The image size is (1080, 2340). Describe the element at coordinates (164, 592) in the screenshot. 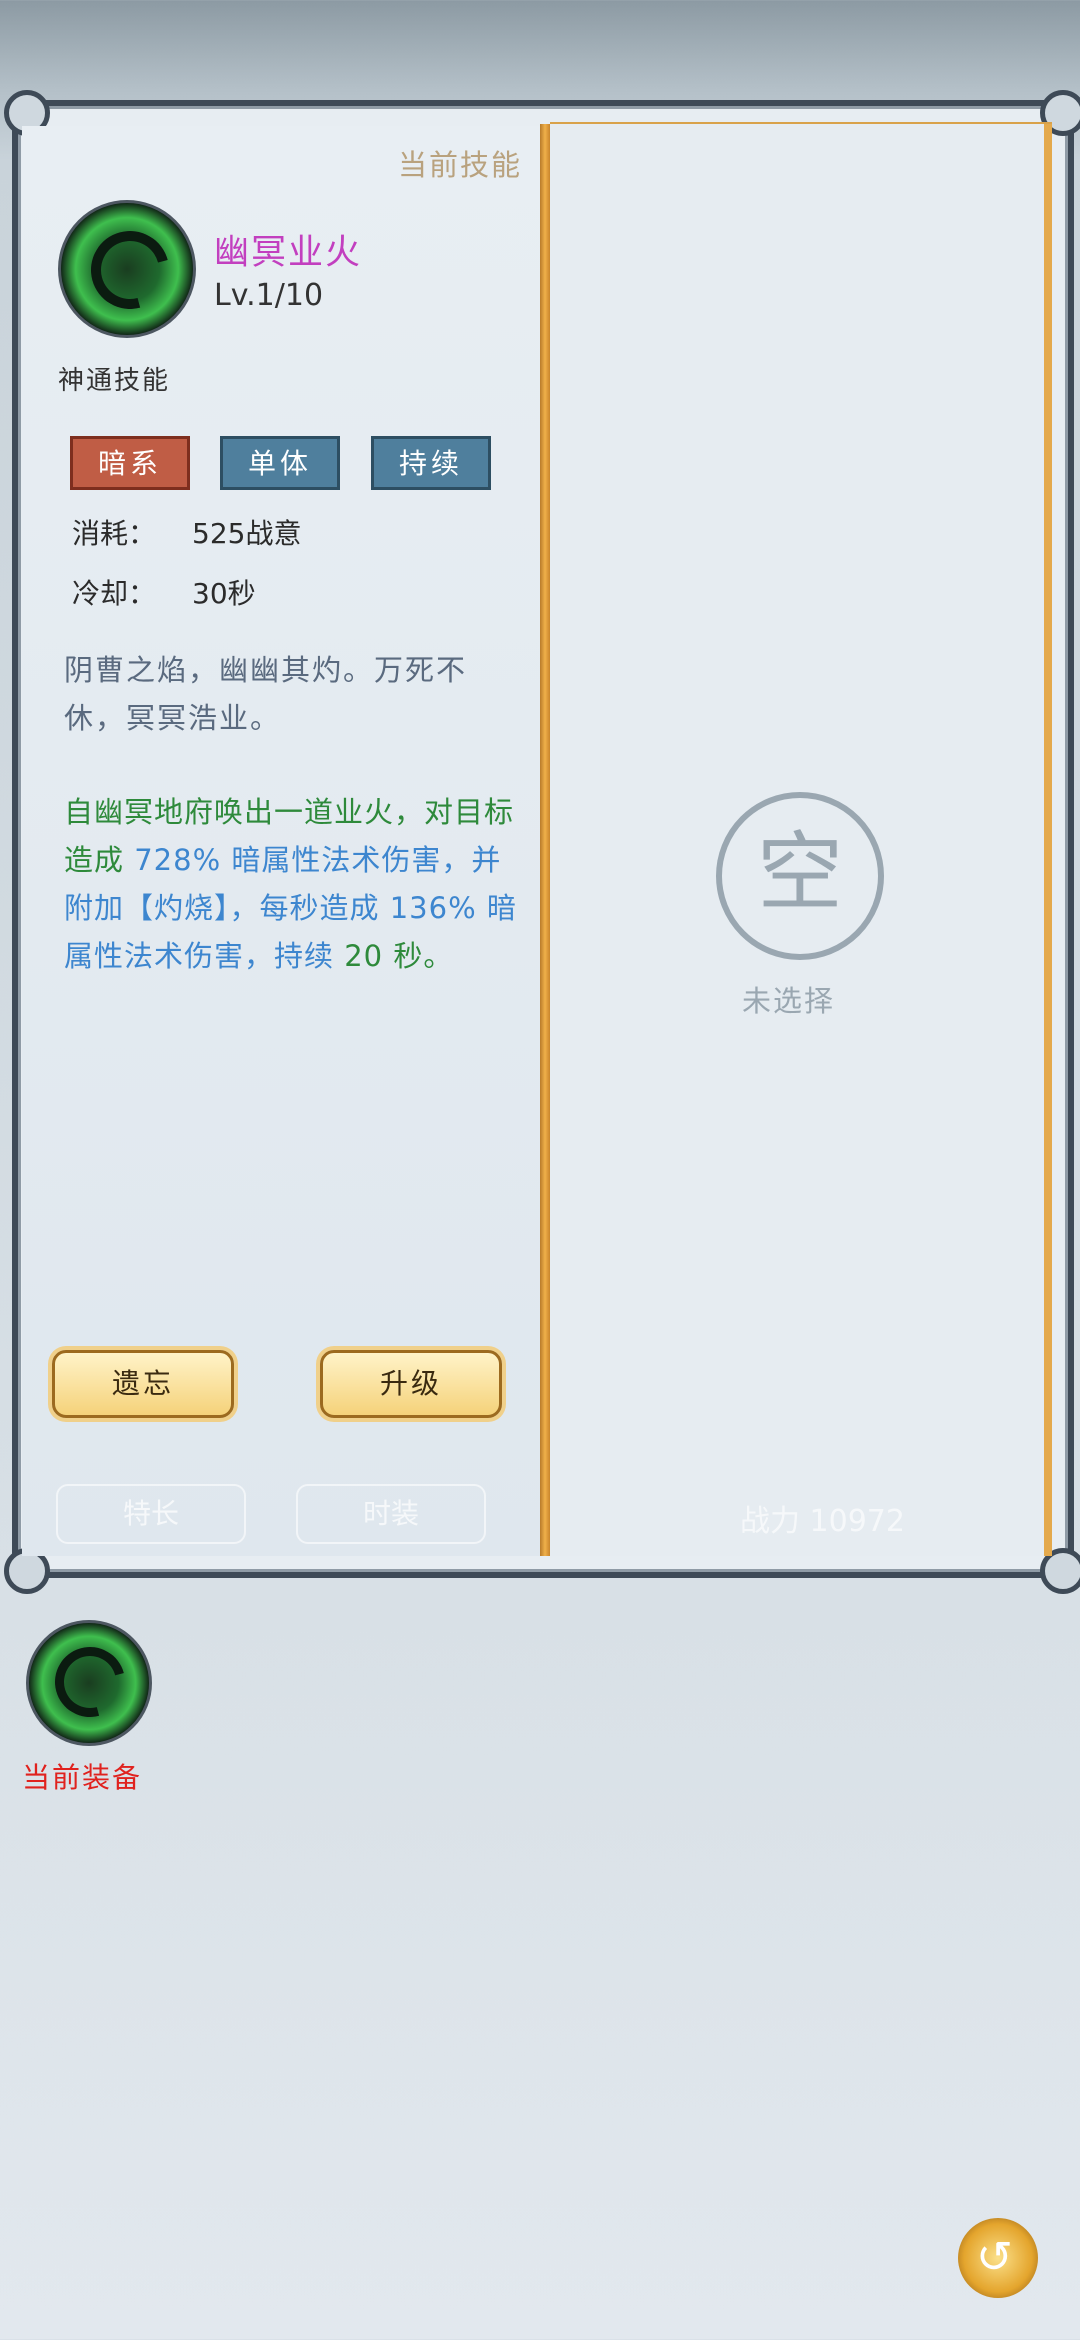

I see `cooldown-row: 冷却： 30秒` at that location.